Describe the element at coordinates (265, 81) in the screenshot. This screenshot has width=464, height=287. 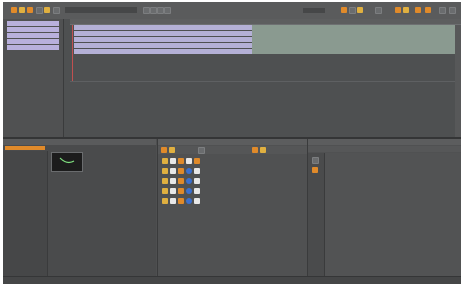
I see `timeline-divider` at that location.